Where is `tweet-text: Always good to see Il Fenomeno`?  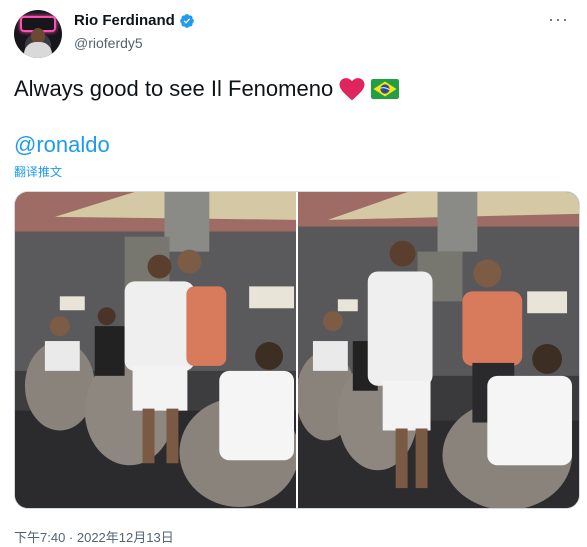 tweet-text: Always good to see Il Fenomeno is located at coordinates (207, 89).